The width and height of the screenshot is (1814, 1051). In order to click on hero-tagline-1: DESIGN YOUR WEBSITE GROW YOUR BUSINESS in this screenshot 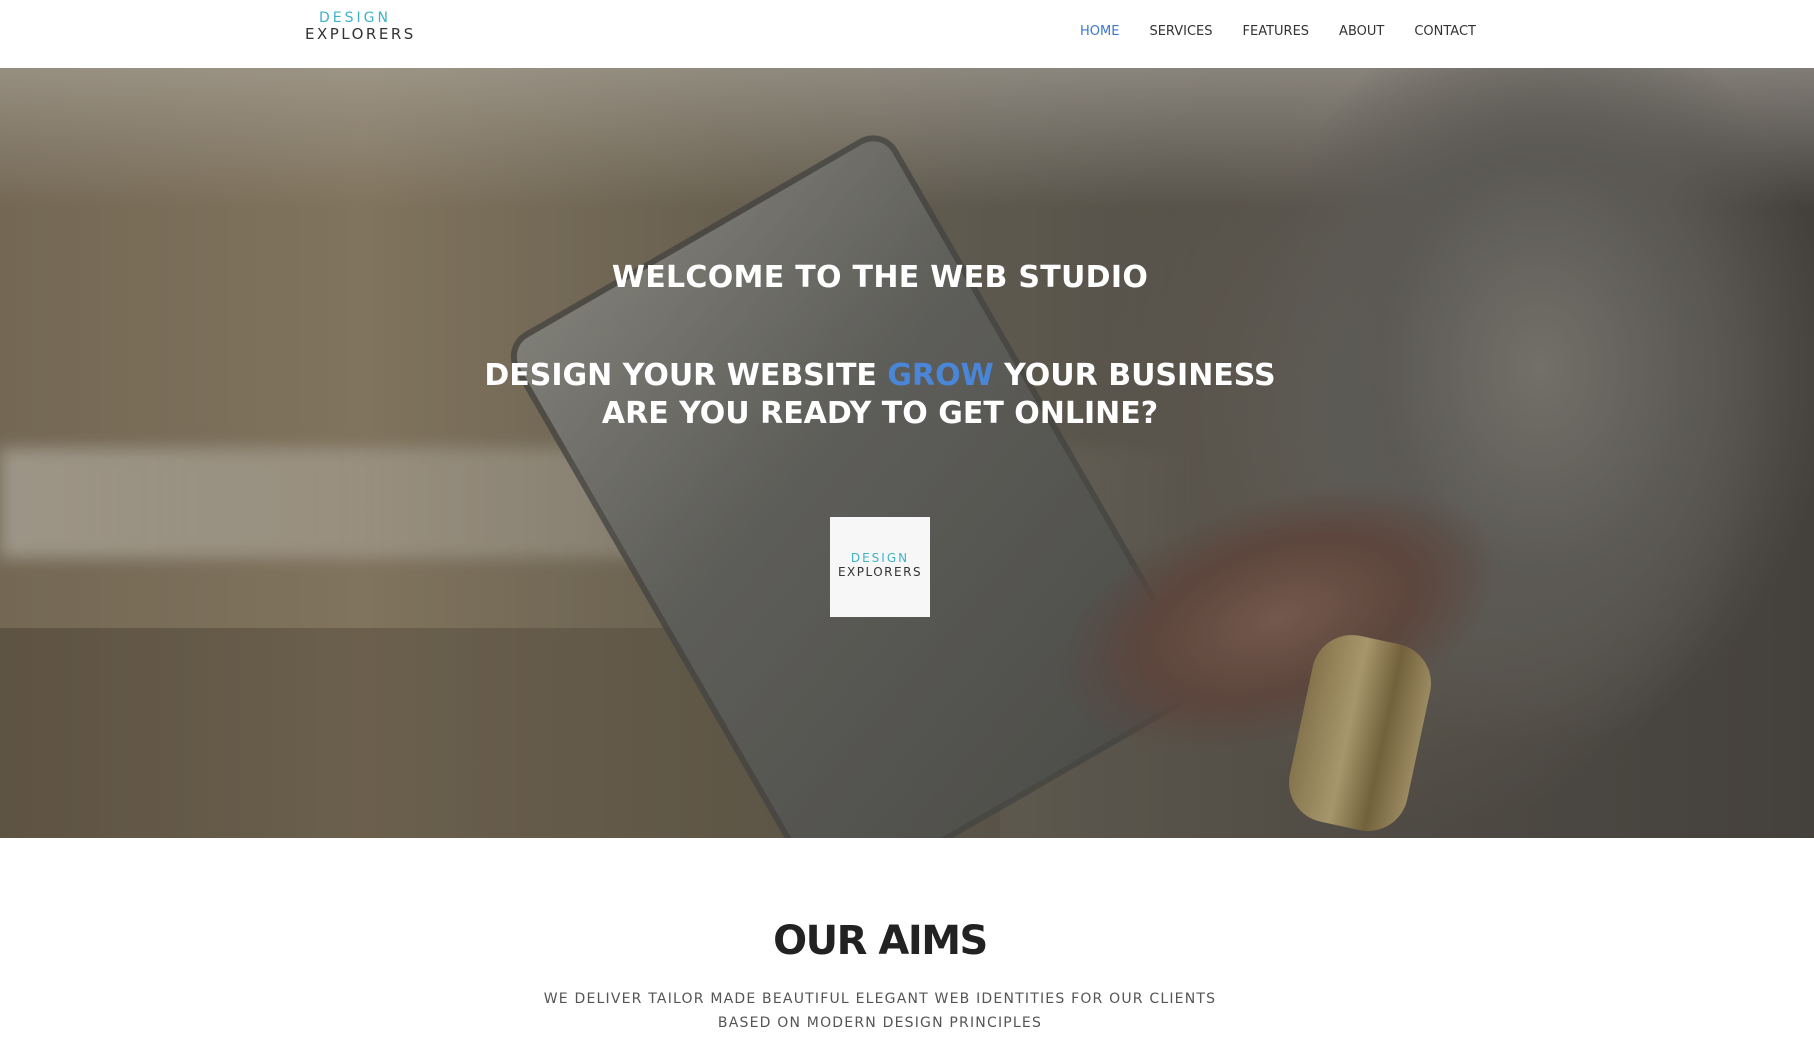, I will do `click(880, 375)`.